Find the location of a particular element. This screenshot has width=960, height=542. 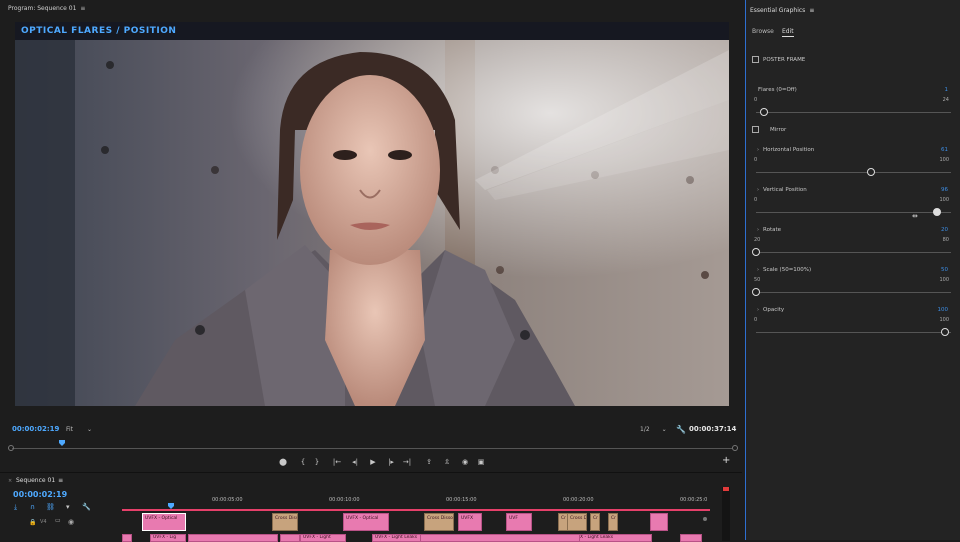

scrub-start-handle is located at coordinates (11, 448).